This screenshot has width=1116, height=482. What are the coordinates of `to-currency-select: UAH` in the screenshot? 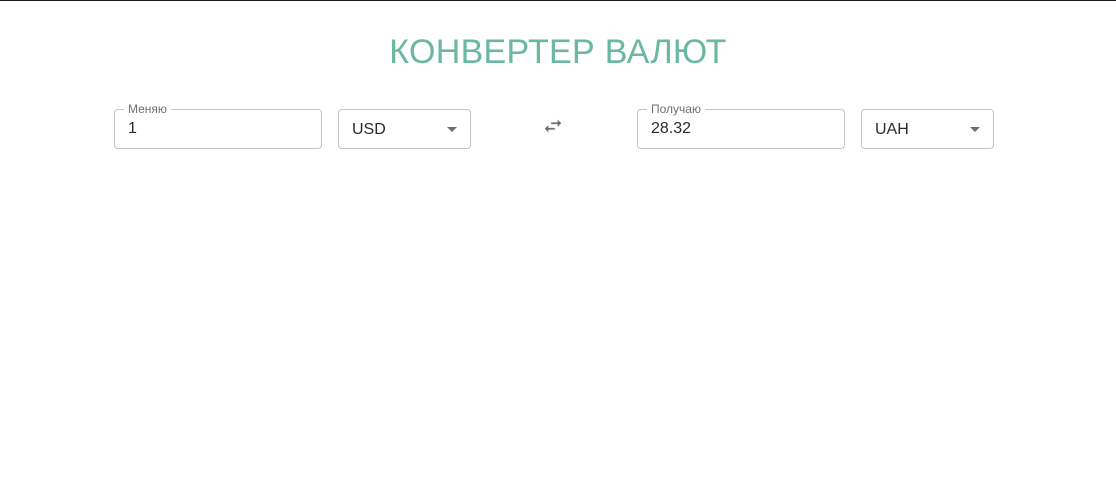 It's located at (927, 129).